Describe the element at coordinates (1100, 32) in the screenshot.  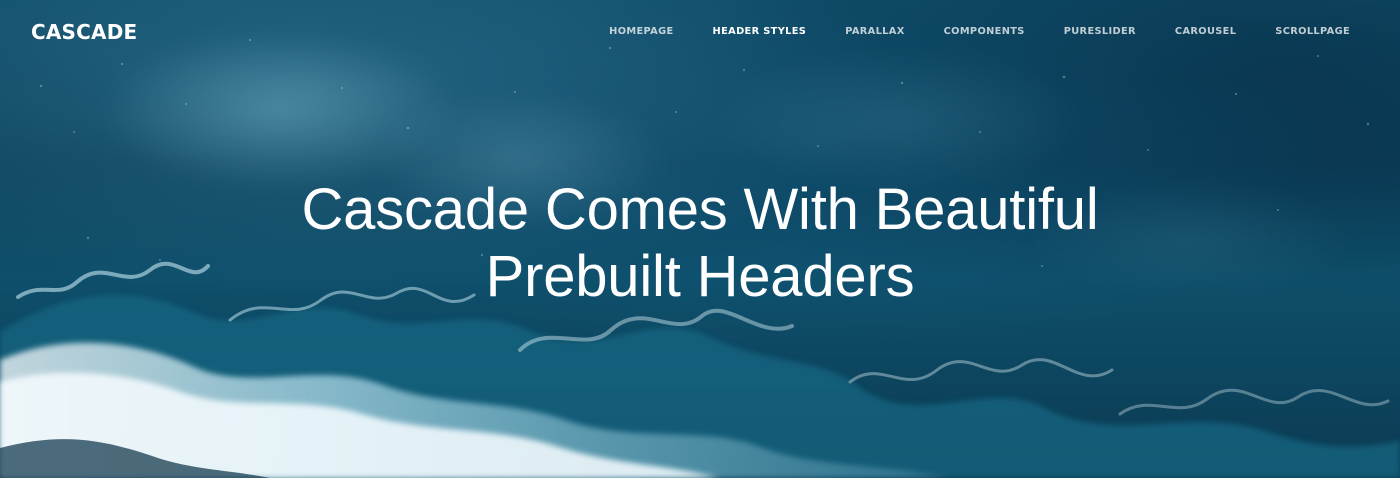
I see `nav-item-pureslider: PURESLIDER` at that location.